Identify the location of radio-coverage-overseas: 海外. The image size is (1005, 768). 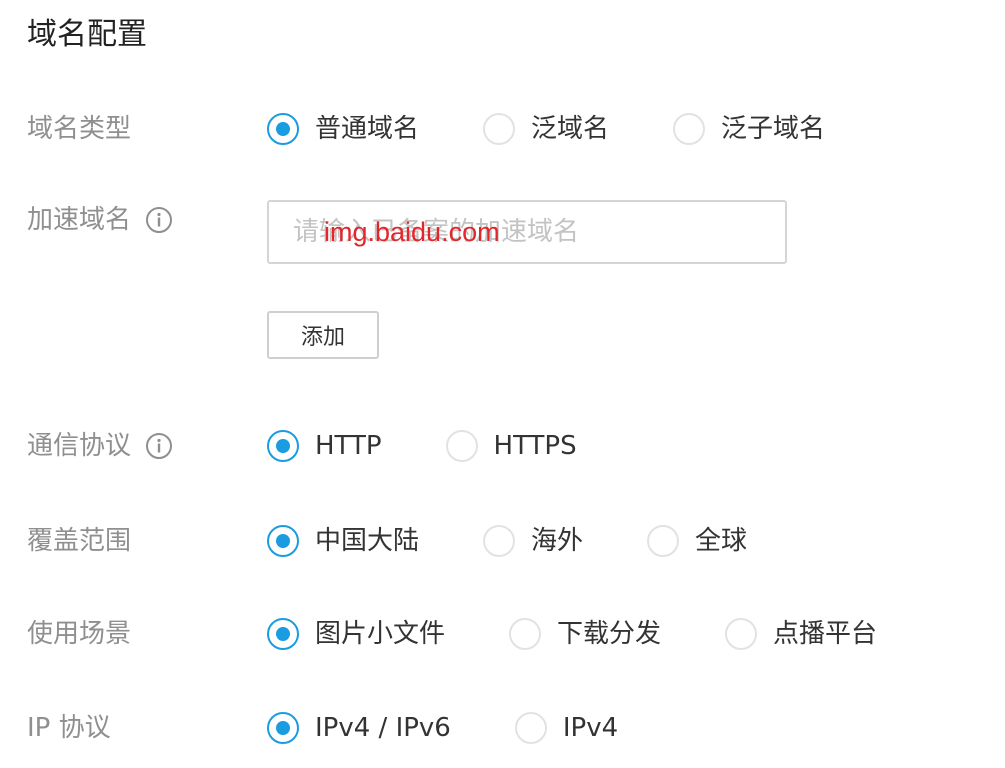
(533, 541).